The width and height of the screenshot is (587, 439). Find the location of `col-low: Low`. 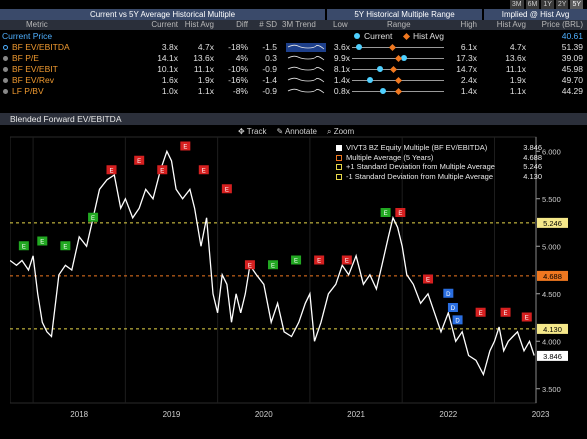

col-low: Low is located at coordinates (340, 25).